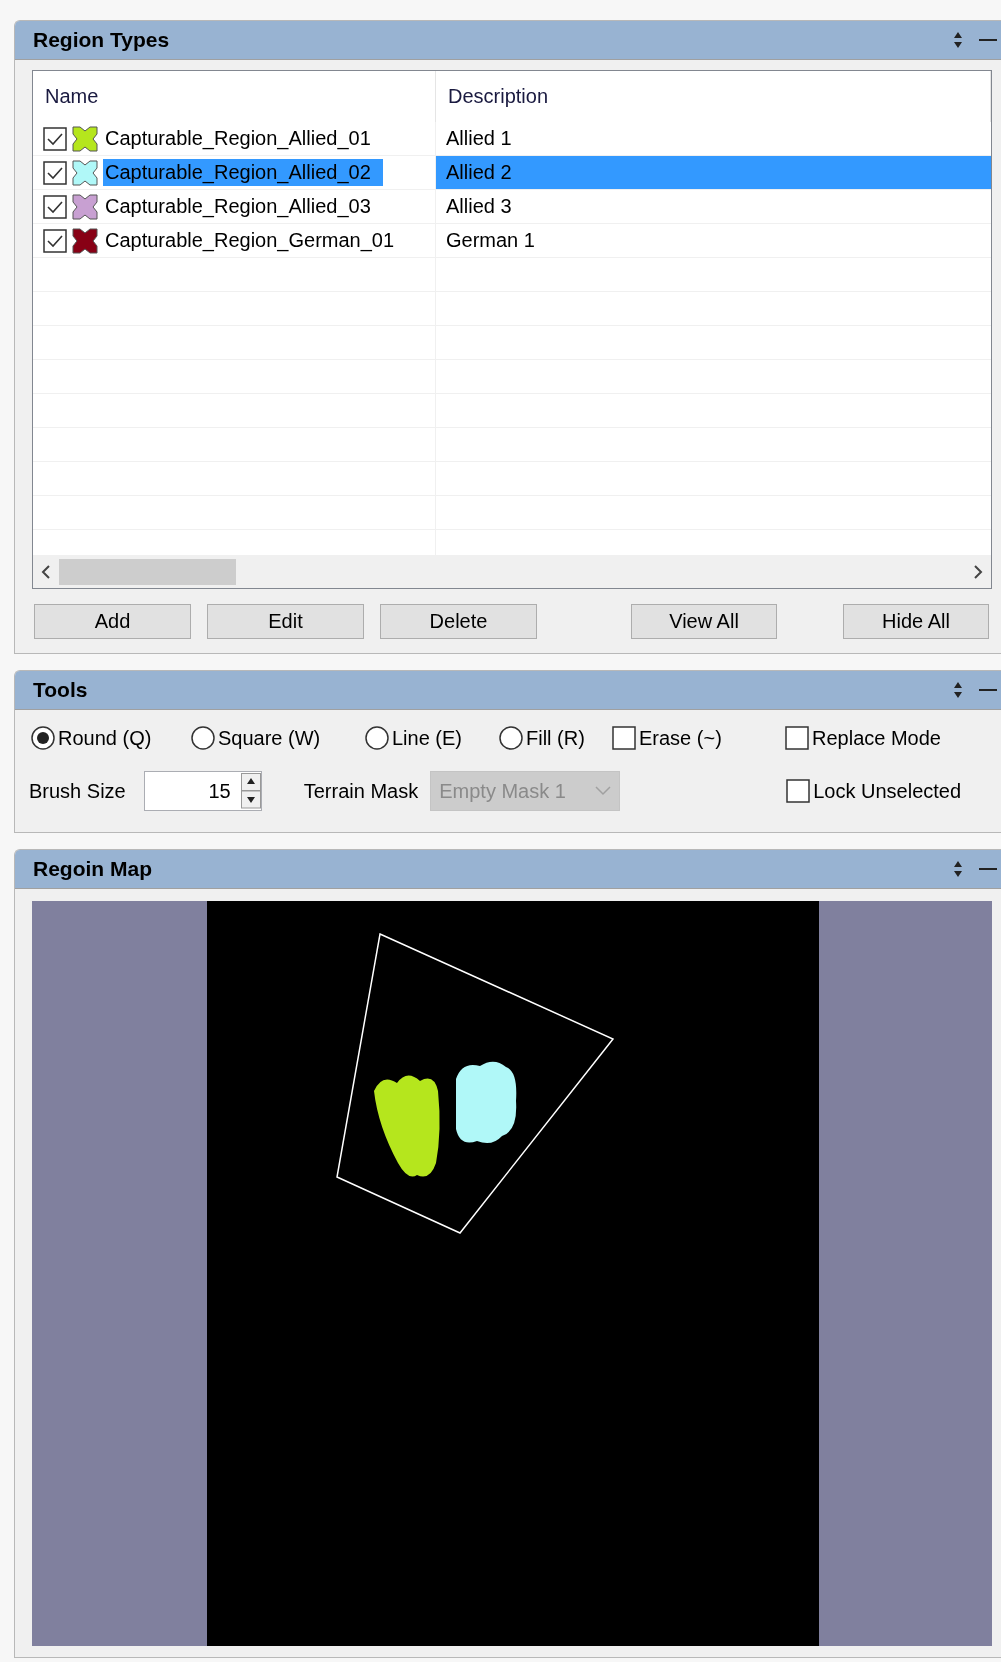 The image size is (1001, 1662). I want to click on action-button: Hide All, so click(916, 621).